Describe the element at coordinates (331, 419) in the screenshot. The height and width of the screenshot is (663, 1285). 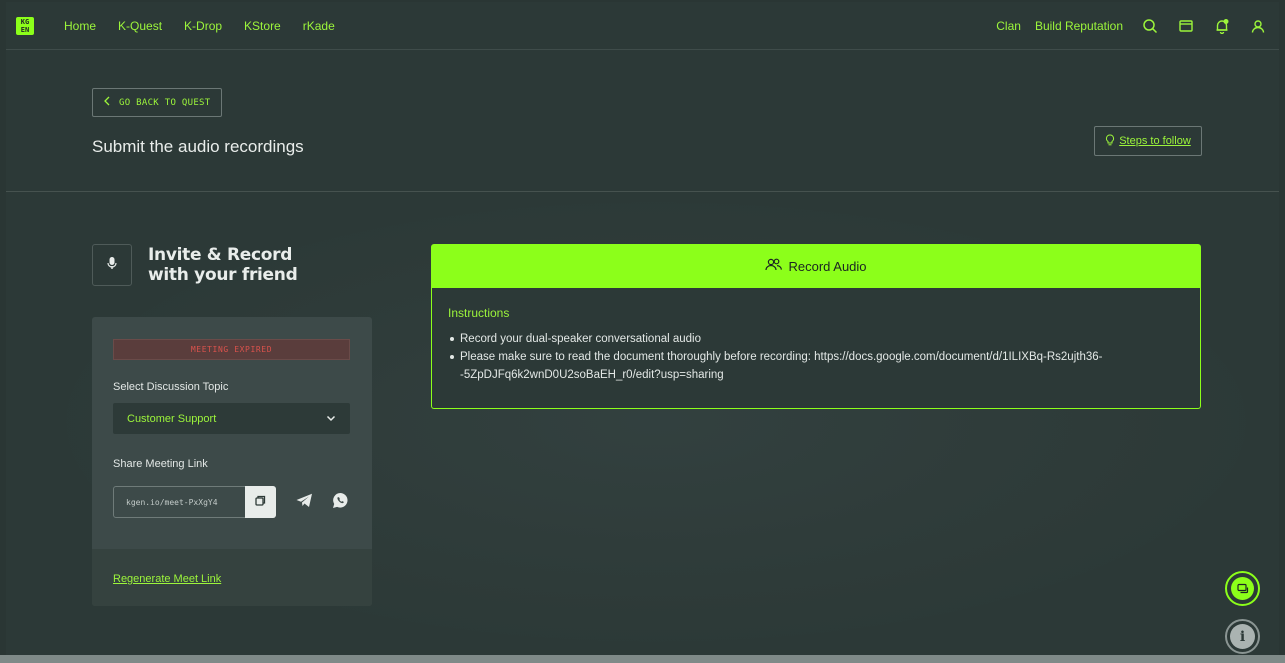
I see `chevron-down-icon` at that location.